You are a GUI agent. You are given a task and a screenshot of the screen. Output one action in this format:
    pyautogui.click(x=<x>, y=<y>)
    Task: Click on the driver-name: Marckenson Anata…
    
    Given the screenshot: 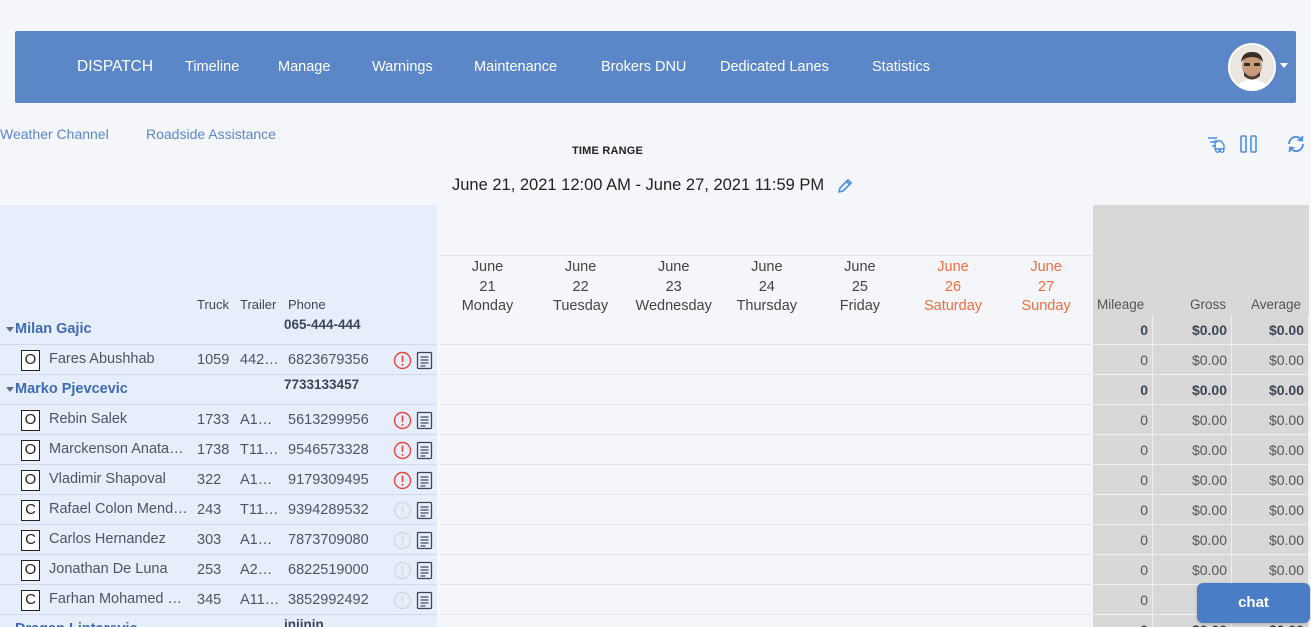 What is the action you would take?
    pyautogui.click(x=120, y=449)
    